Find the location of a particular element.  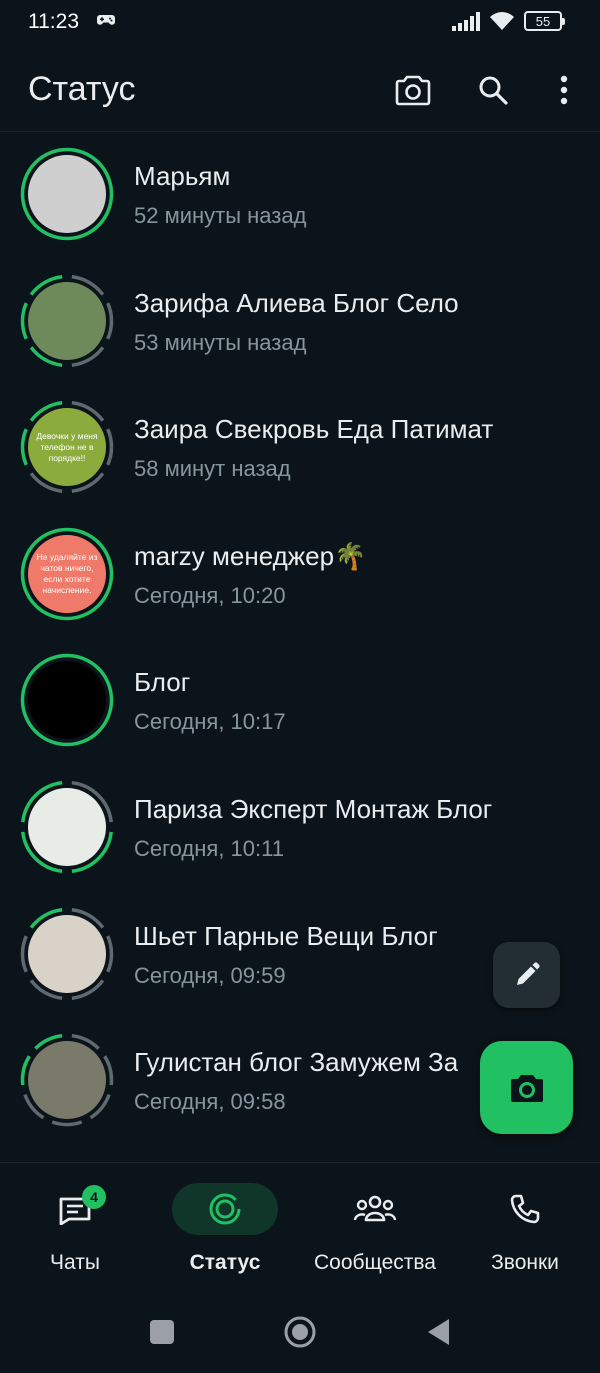

contact-name: Заира Свекровь Еда Патимат is located at coordinates (314, 429).